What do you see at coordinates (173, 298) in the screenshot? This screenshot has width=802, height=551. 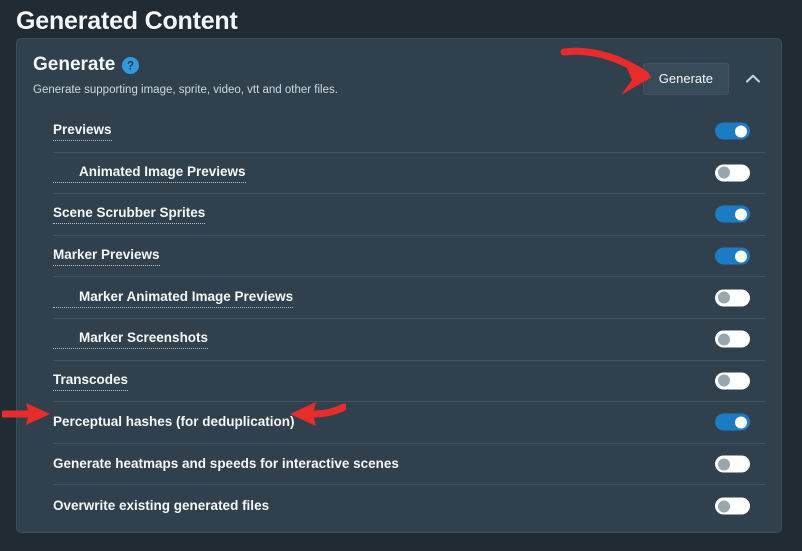 I see `setting-label: Marker Animated Image Previews` at bounding box center [173, 298].